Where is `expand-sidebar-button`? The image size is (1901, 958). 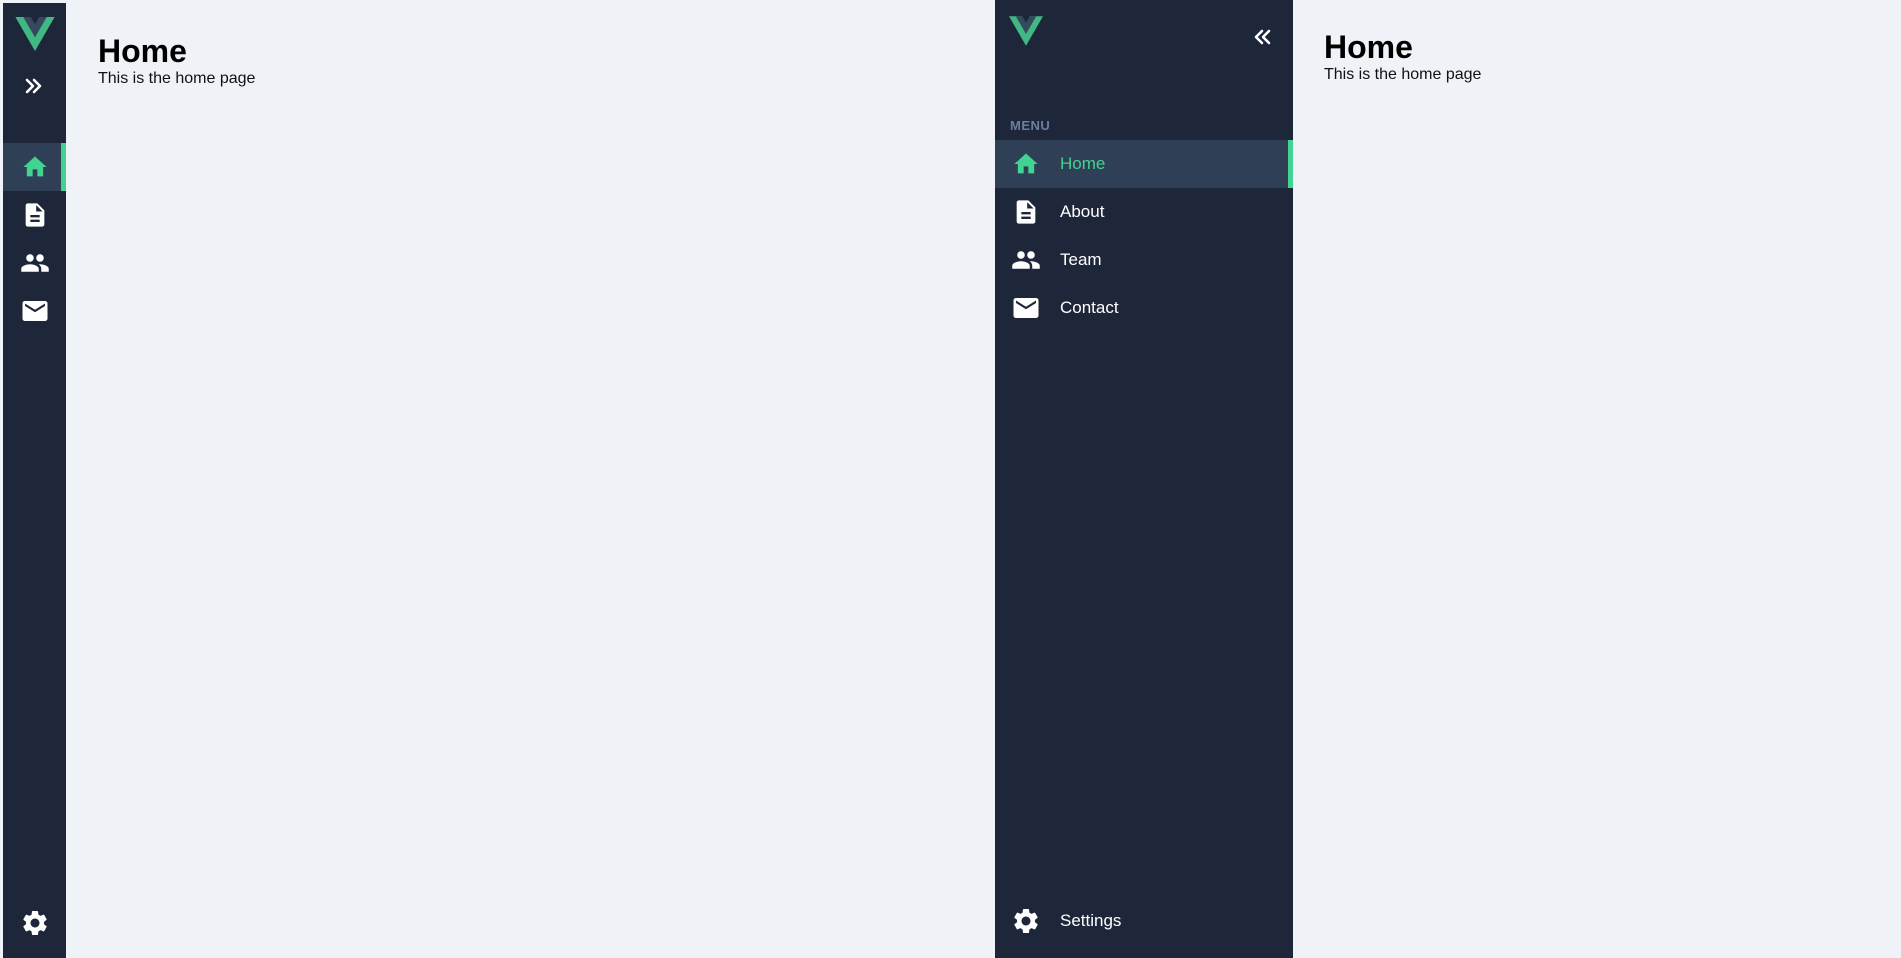 expand-sidebar-button is located at coordinates (34, 86).